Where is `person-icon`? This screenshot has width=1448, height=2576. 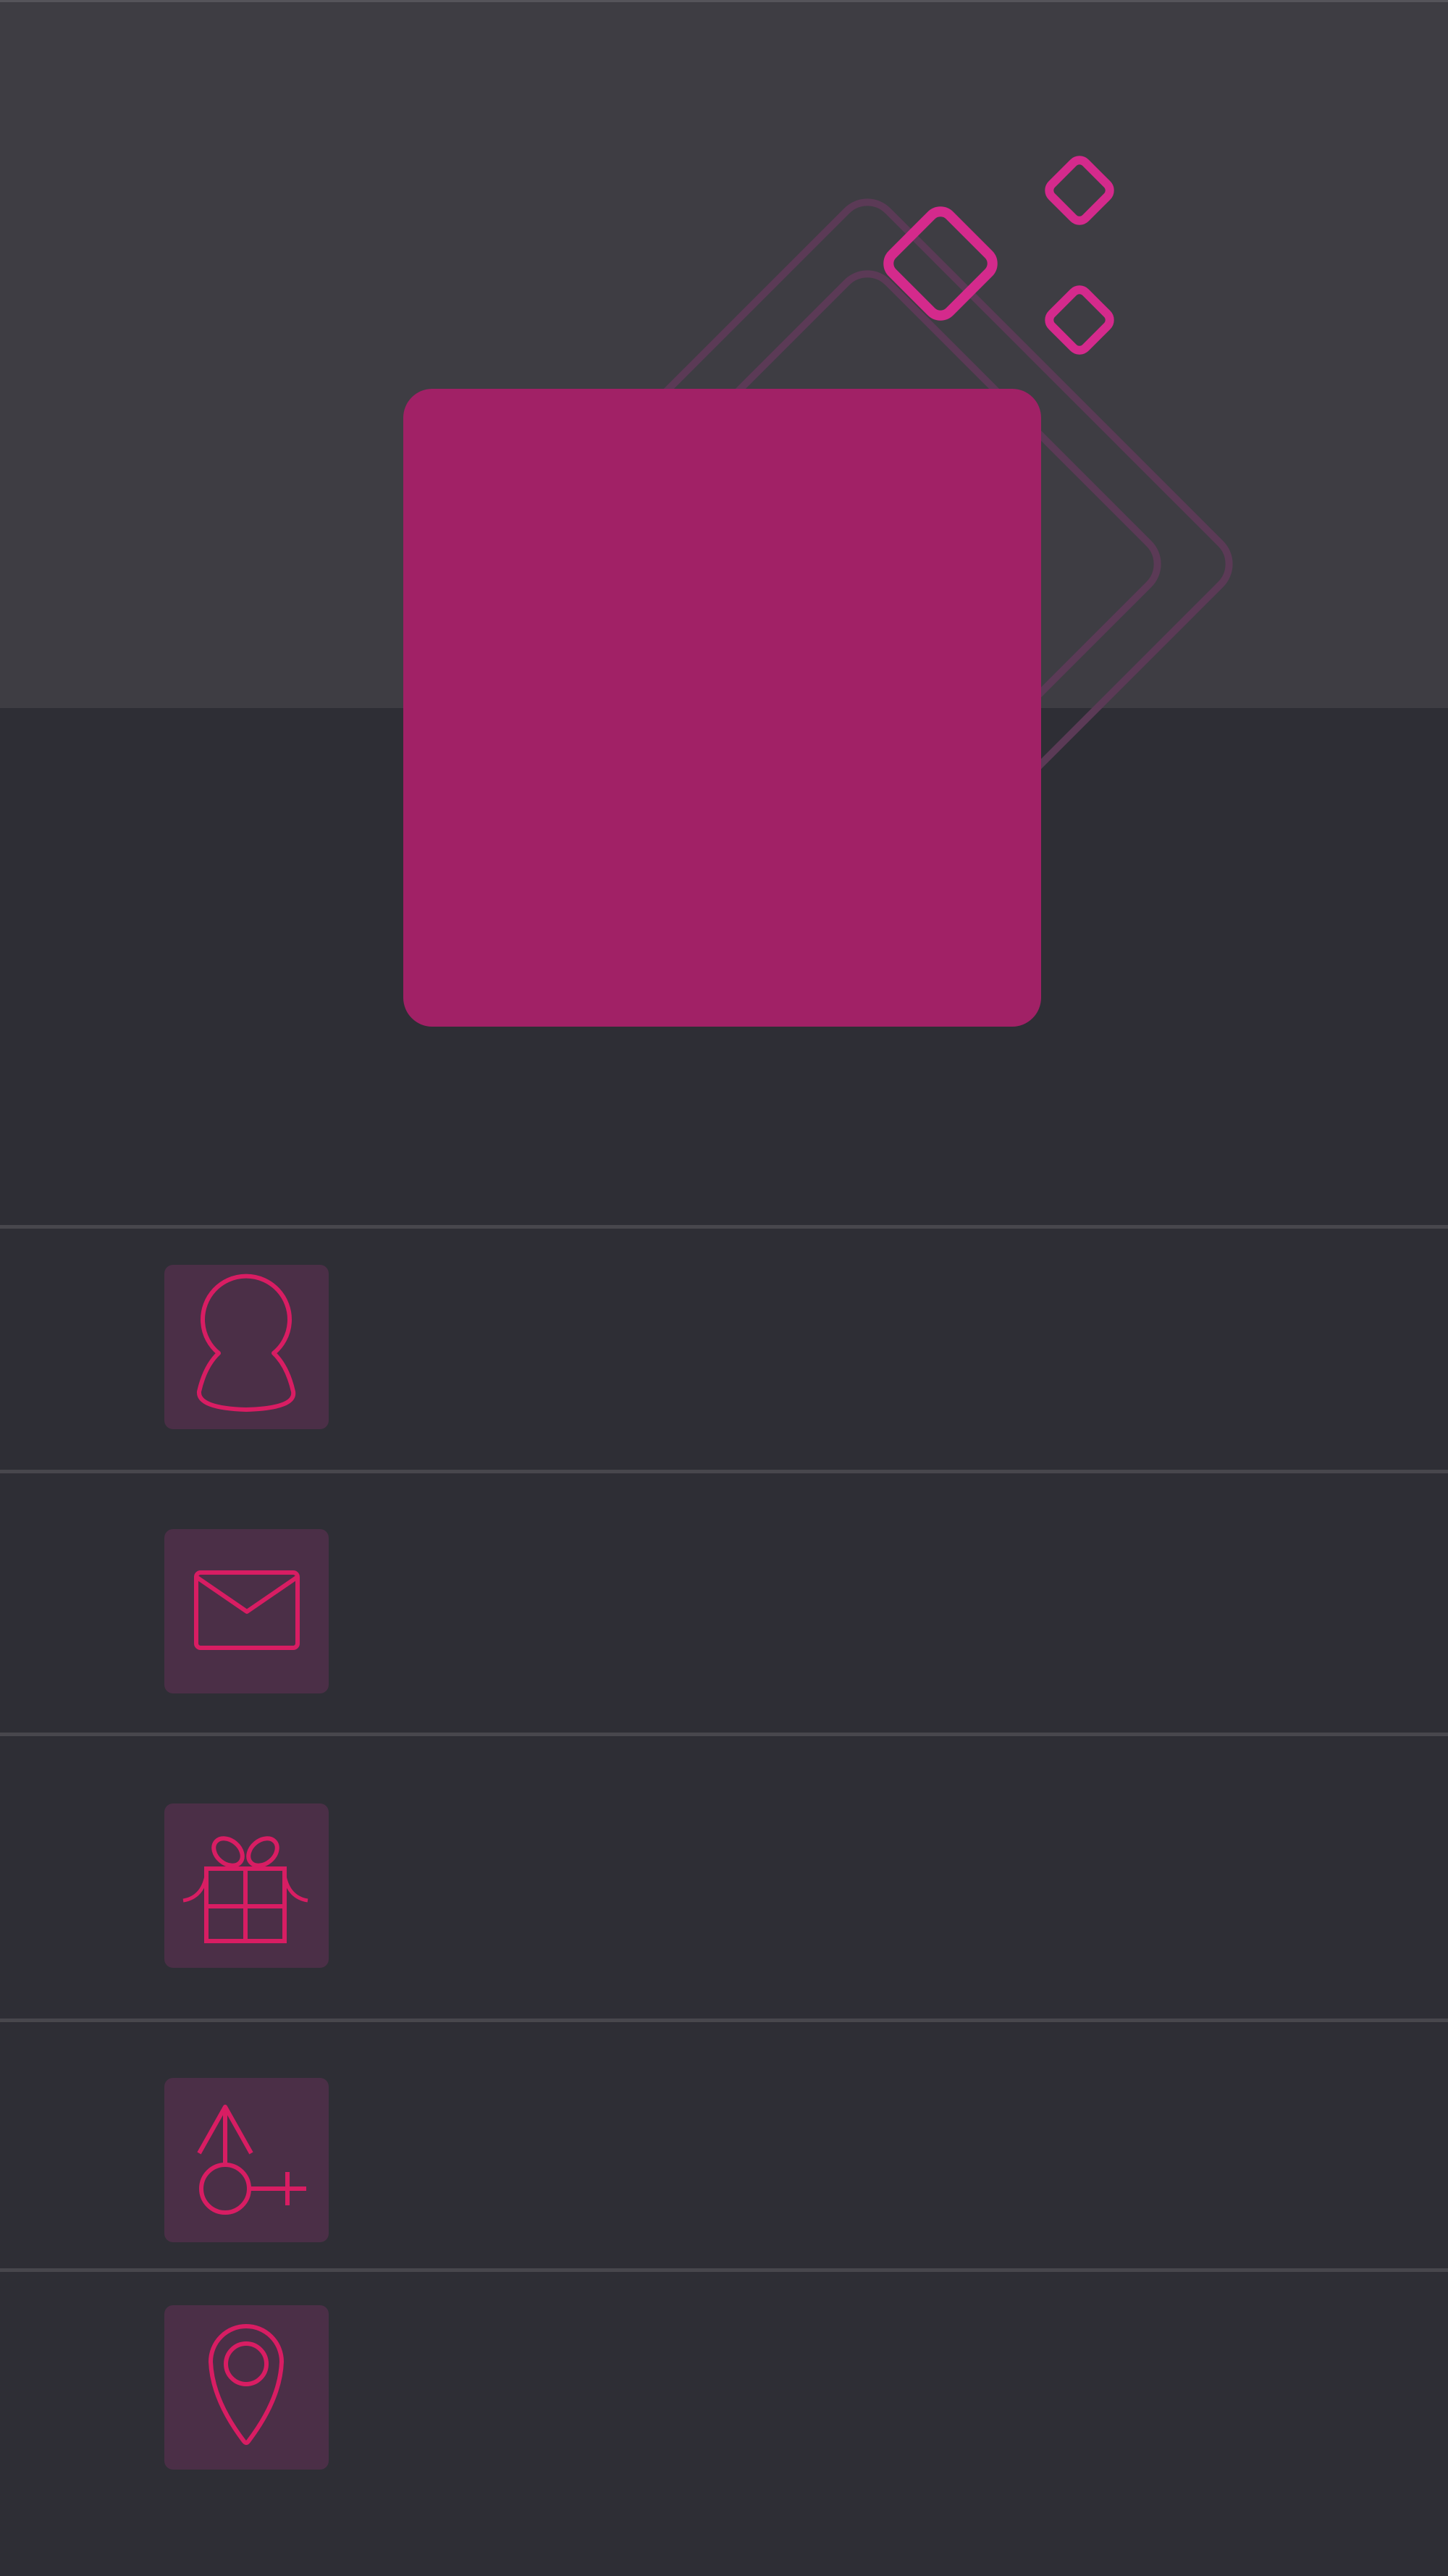
person-icon is located at coordinates (246, 1347).